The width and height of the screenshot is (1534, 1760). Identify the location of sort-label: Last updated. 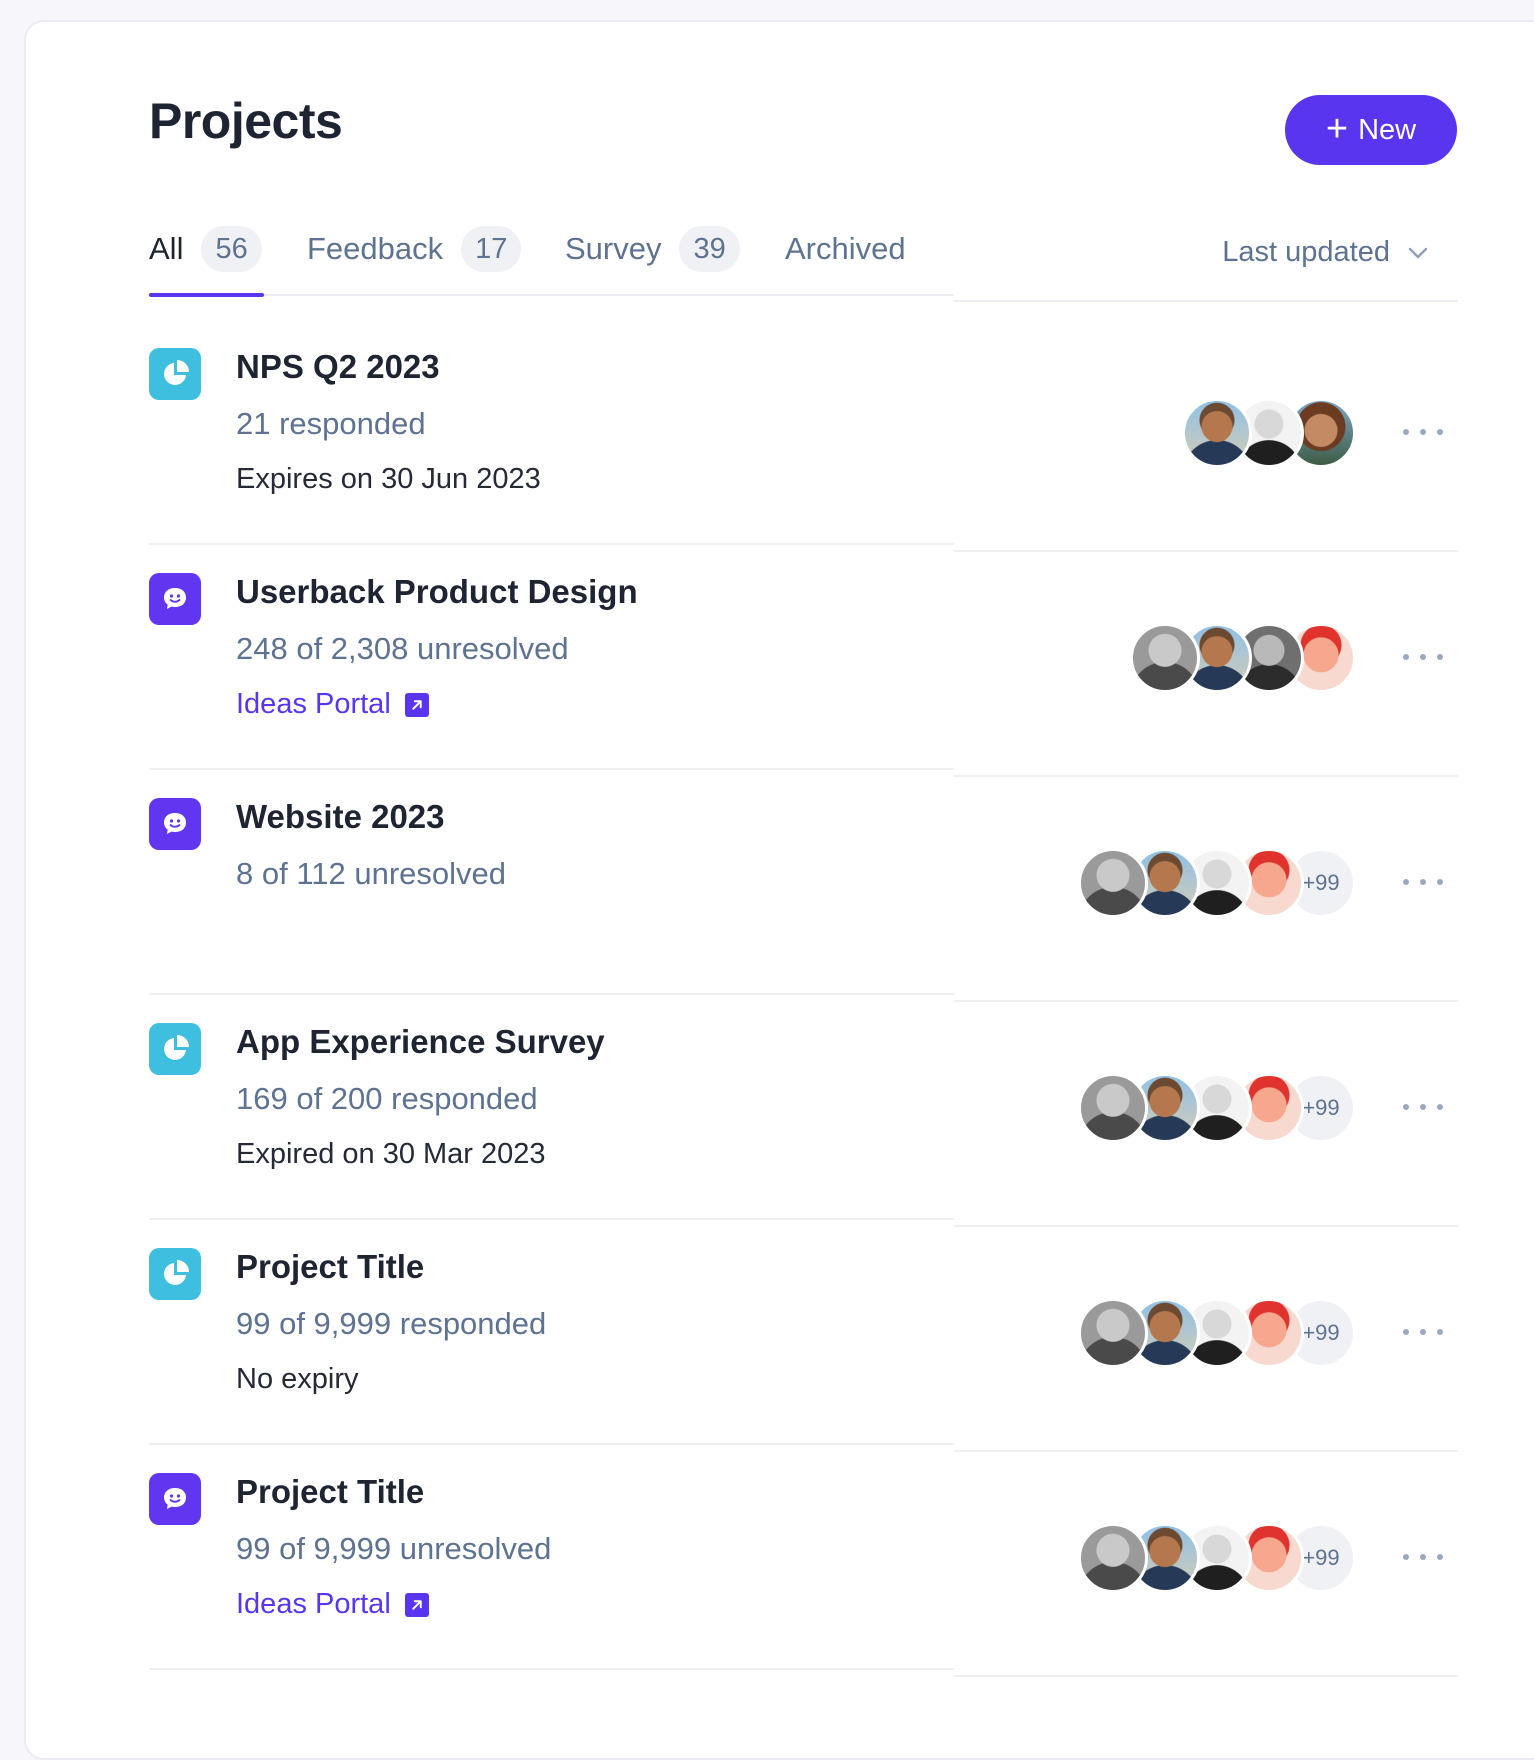
(1306, 252).